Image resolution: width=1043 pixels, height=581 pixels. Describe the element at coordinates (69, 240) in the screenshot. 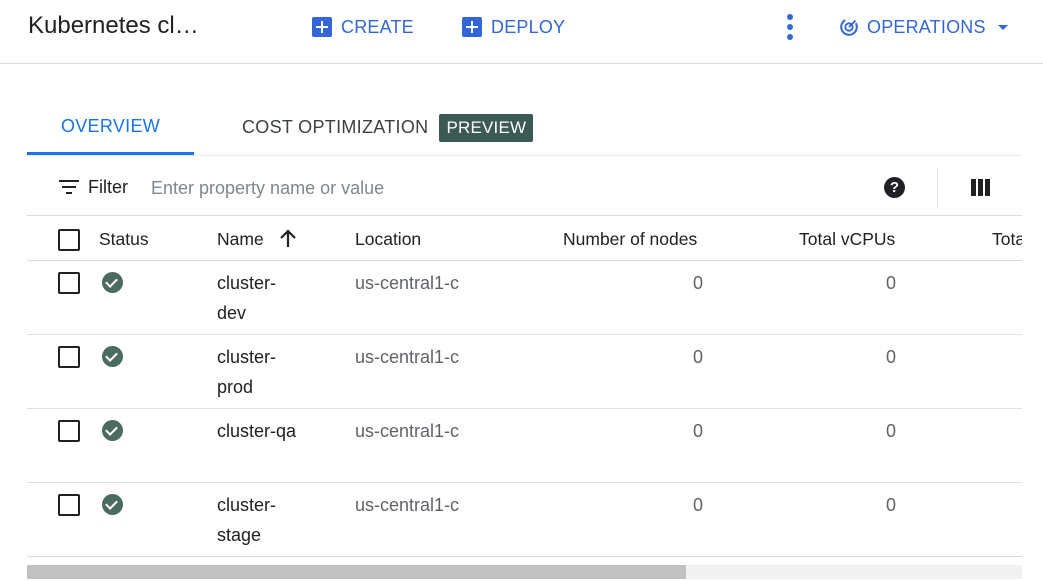

I see `select-all-checkbox` at that location.